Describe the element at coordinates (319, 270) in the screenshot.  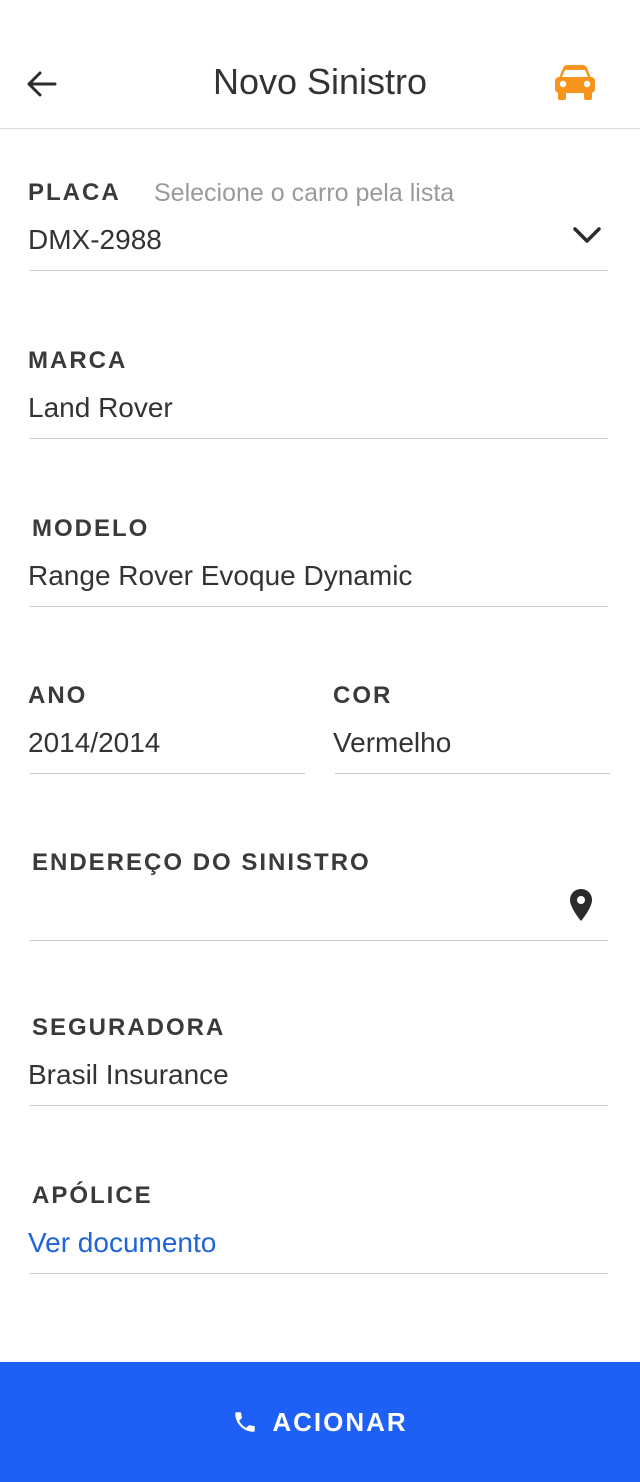
I see `placa-underline` at that location.